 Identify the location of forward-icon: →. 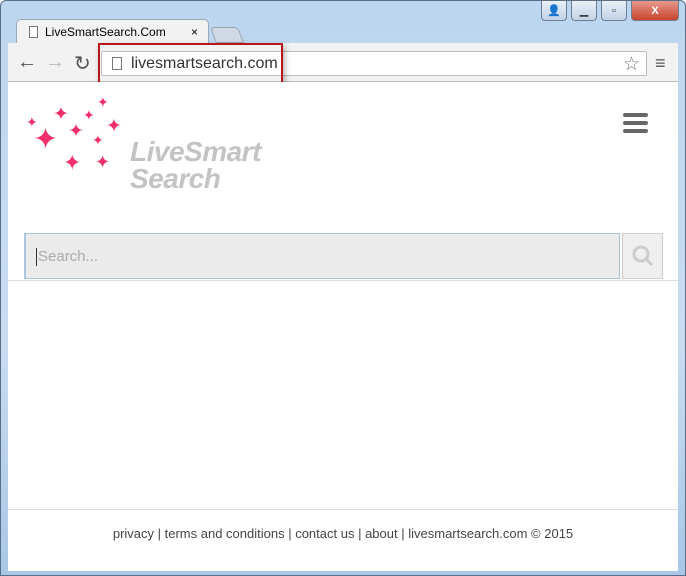
(55, 62).